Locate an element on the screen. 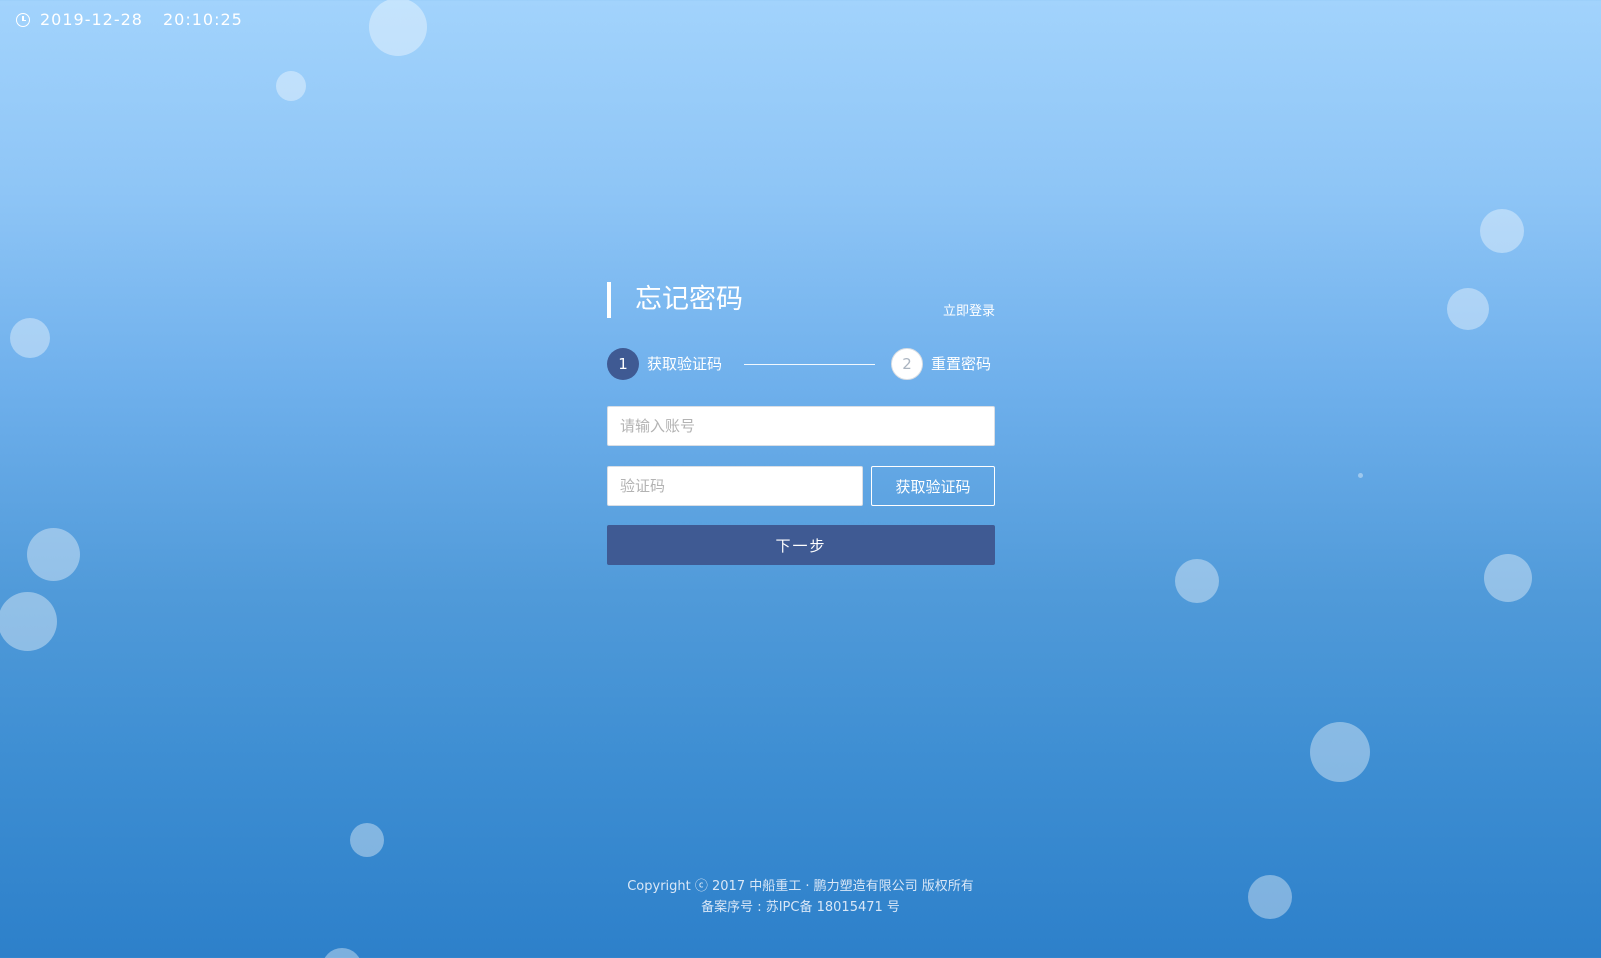 The width and height of the screenshot is (1601, 958). next-step-button: 下一步 is located at coordinates (801, 545).